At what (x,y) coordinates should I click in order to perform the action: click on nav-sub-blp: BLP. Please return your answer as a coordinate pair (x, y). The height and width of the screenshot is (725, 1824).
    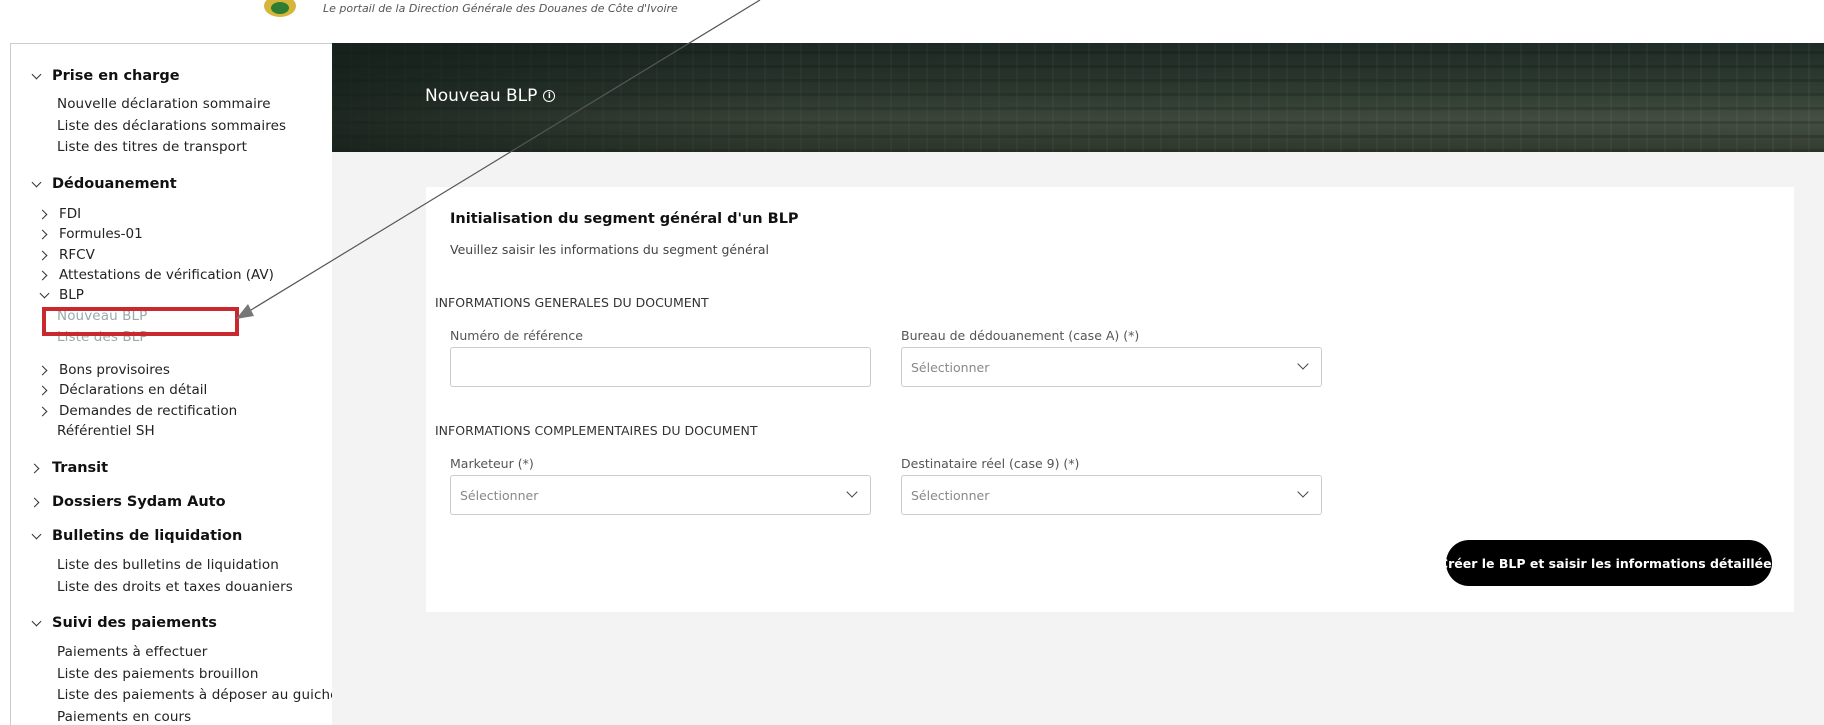
    Looking at the image, I should click on (61, 295).